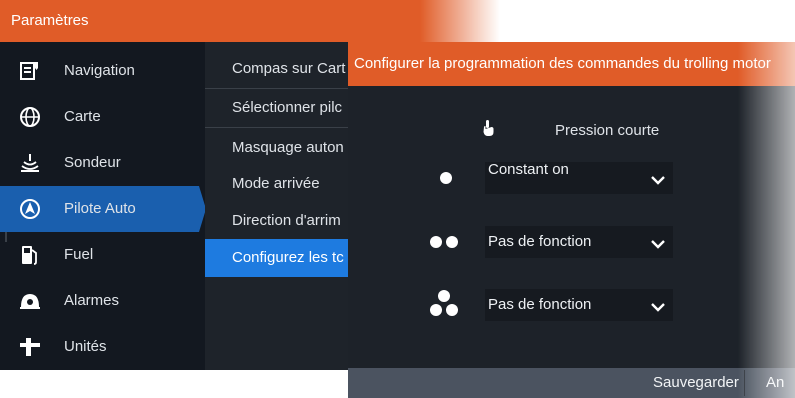  Describe the element at coordinates (775, 383) in the screenshot. I see `cancel-button: An` at that location.